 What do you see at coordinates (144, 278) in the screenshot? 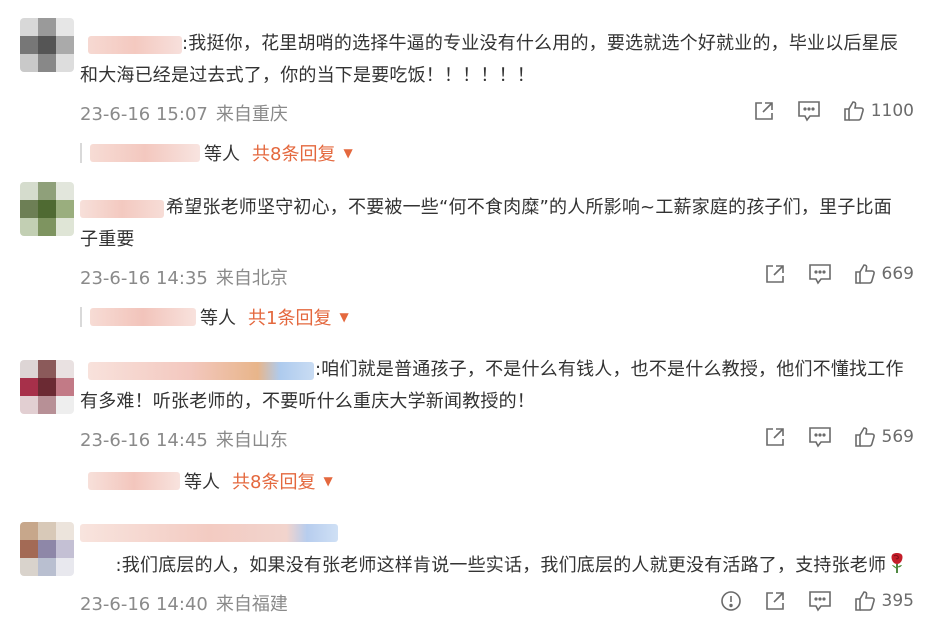
I see `comment-date: 23-6-16 14:35` at bounding box center [144, 278].